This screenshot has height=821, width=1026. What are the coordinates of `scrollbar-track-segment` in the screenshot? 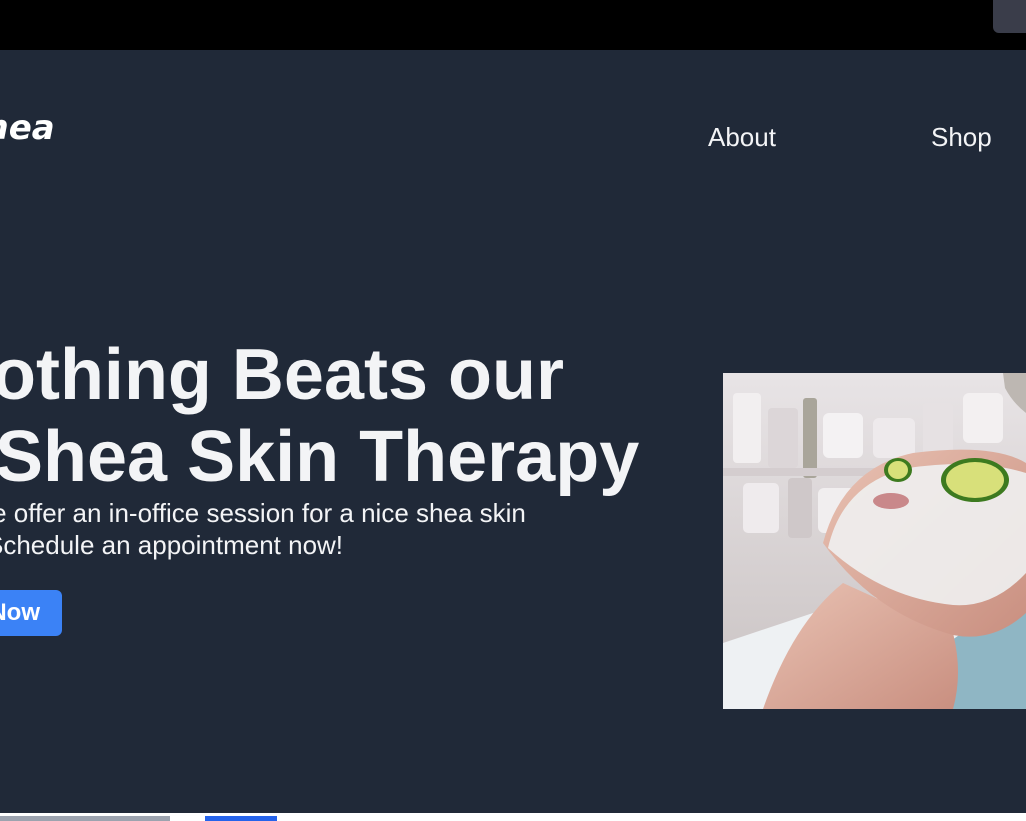 It's located at (85, 818).